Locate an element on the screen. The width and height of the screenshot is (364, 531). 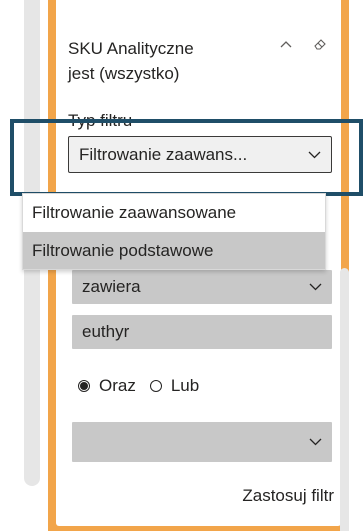
chevron-up-icon is located at coordinates (286, 44).